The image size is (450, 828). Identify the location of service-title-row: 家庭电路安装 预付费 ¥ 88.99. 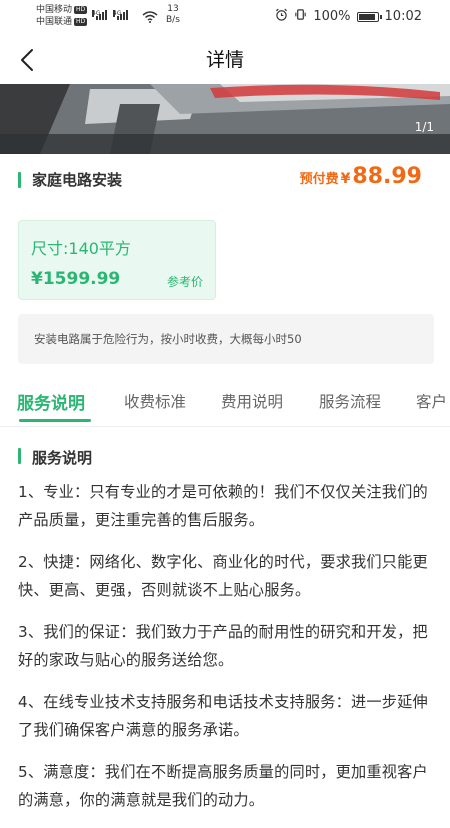
(225, 180).